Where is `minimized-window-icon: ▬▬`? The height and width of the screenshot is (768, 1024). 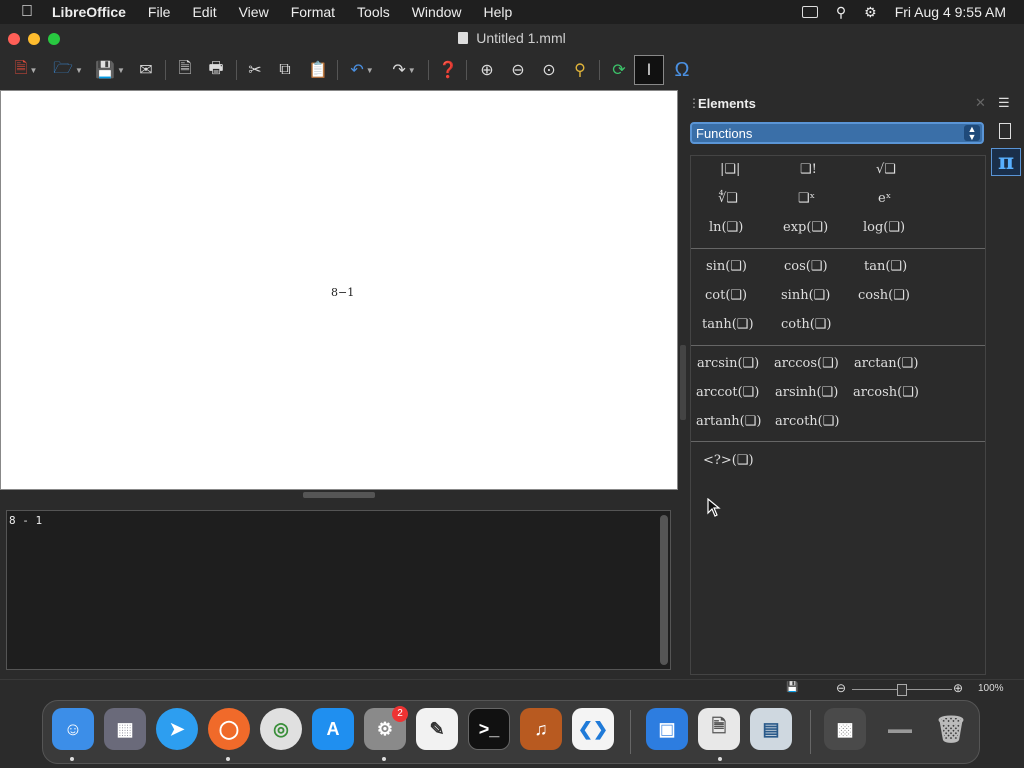 minimized-window-icon: ▬▬ is located at coordinates (900, 729).